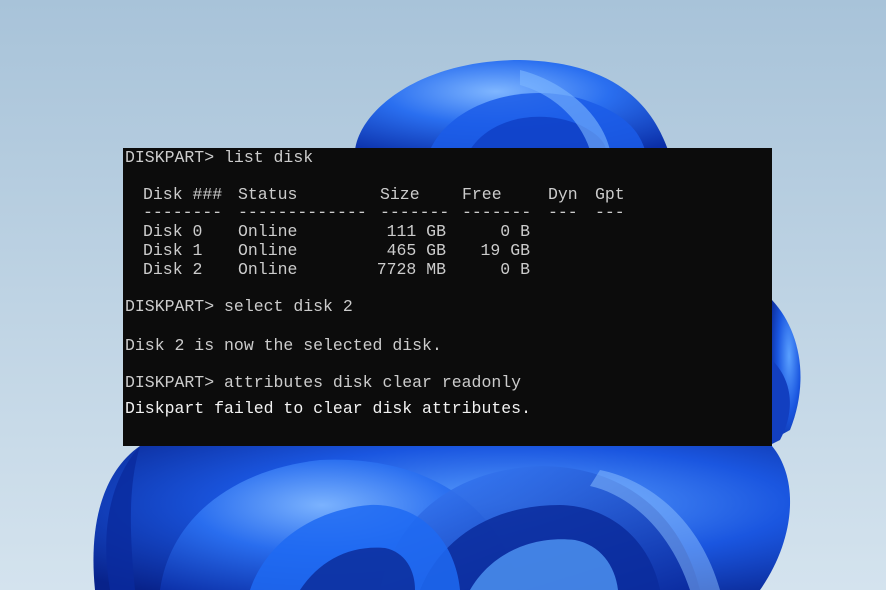 This screenshot has height=590, width=886. Describe the element at coordinates (268, 194) in the screenshot. I see `header-status: Status` at that location.